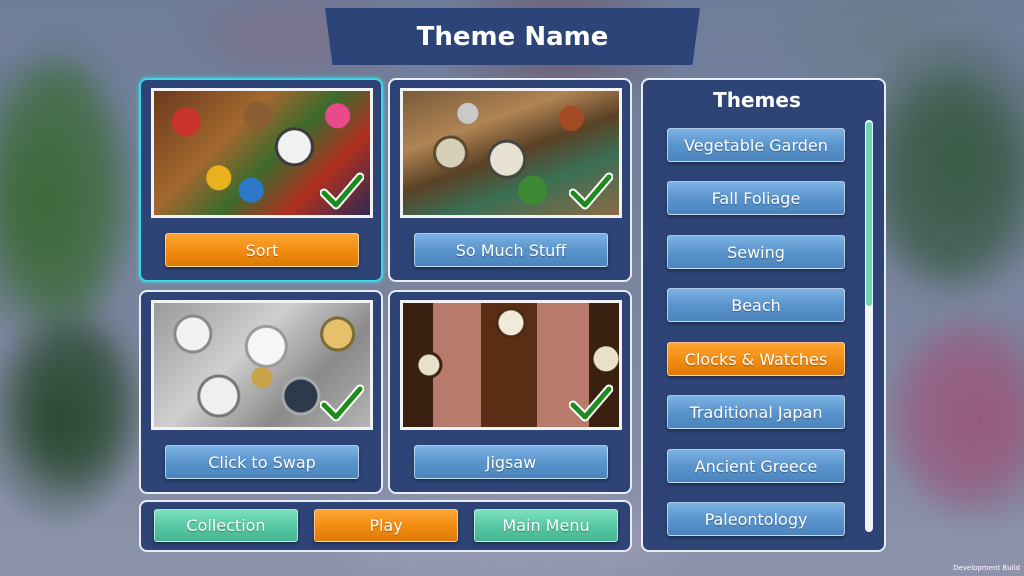 The width and height of the screenshot is (1024, 576). What do you see at coordinates (756, 519) in the screenshot?
I see `theme-button-paleontology: Paleontology` at bounding box center [756, 519].